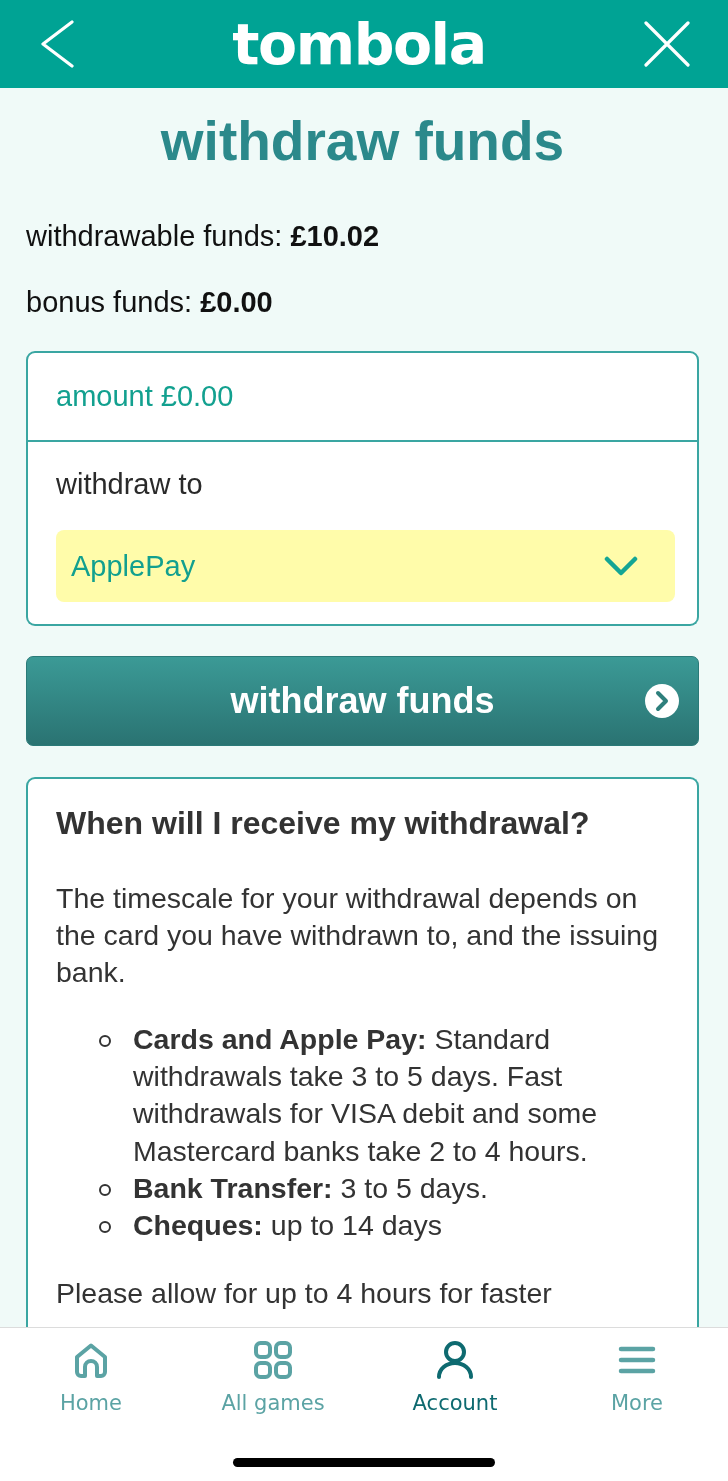  I want to click on amount-field: amount £0.00, so click(362, 396).